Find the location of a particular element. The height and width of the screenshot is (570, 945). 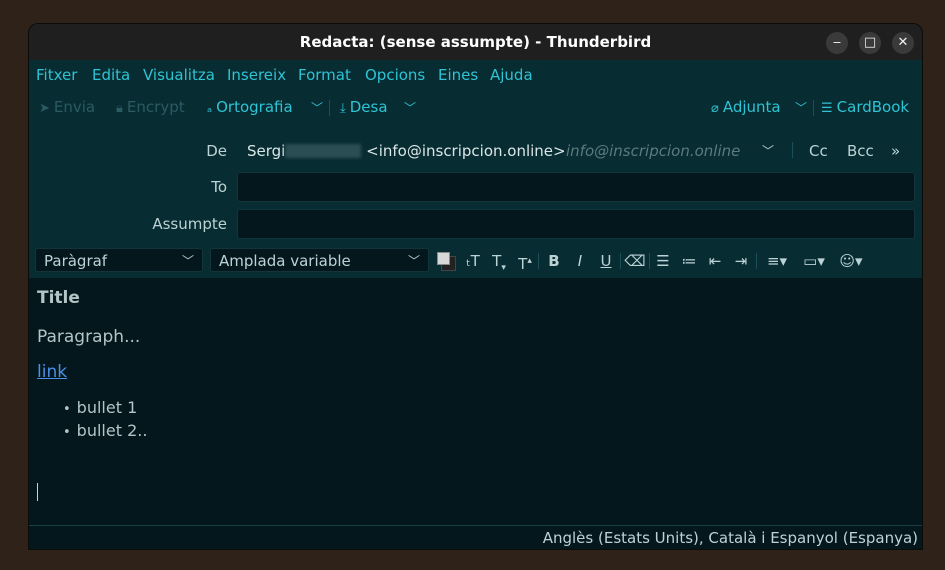

smaller-text-button: ₜT is located at coordinates (473, 261).